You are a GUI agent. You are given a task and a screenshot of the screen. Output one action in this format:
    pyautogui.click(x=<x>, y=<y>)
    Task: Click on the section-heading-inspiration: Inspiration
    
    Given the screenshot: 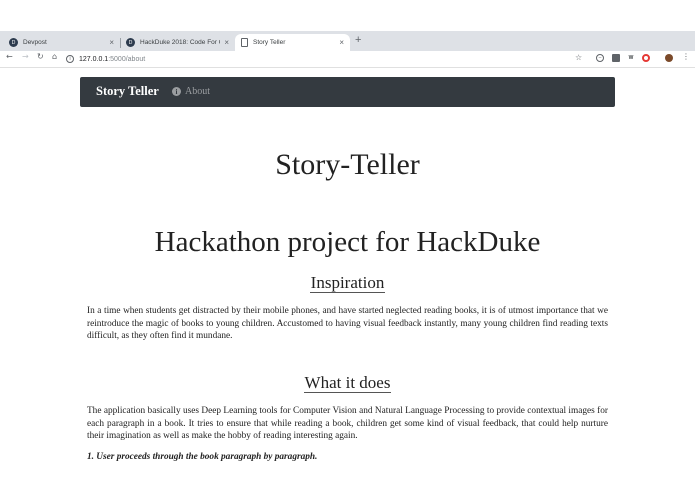 What is the action you would take?
    pyautogui.click(x=347, y=283)
    